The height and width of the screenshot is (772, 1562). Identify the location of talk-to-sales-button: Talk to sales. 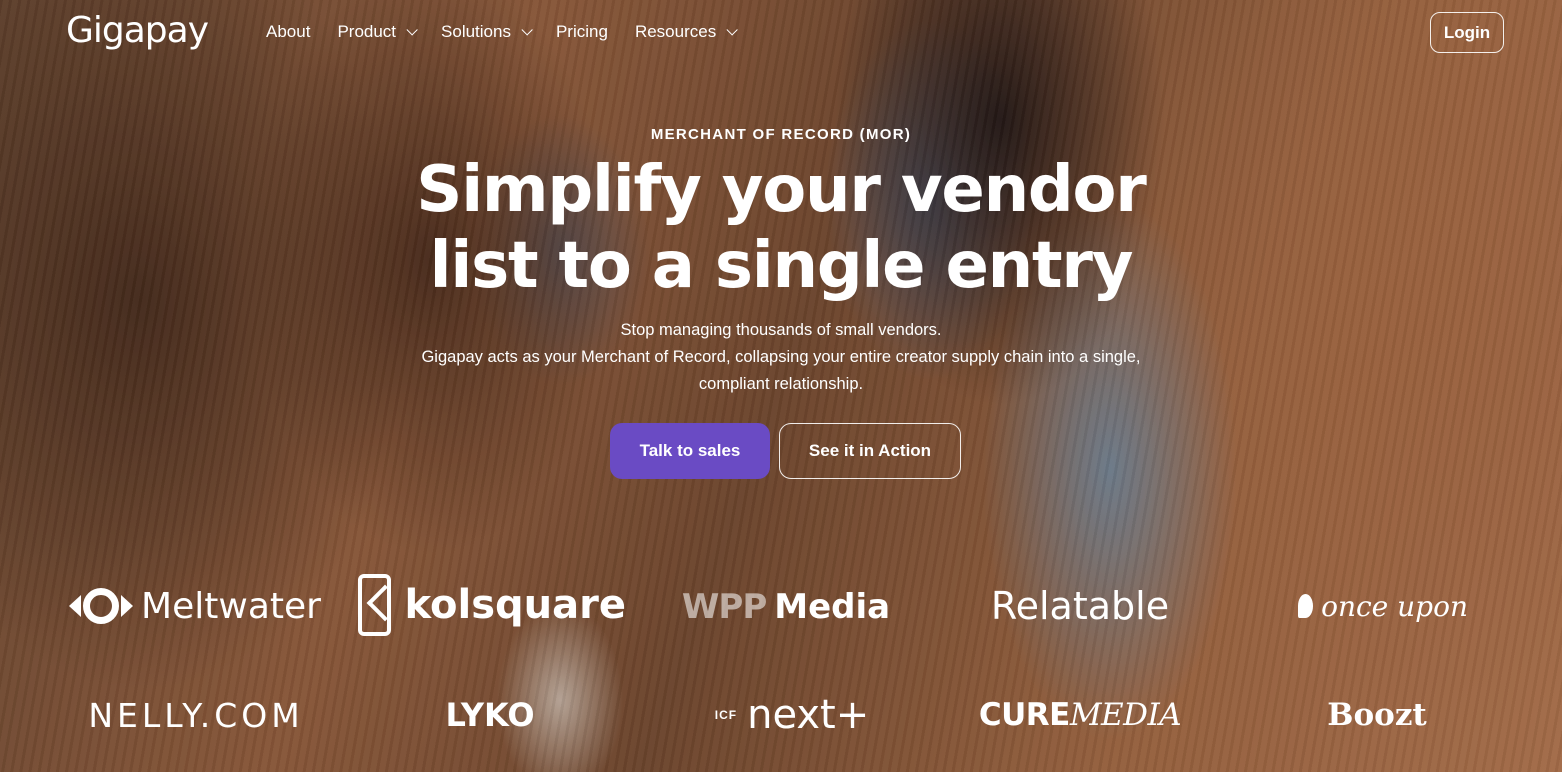
(690, 451).